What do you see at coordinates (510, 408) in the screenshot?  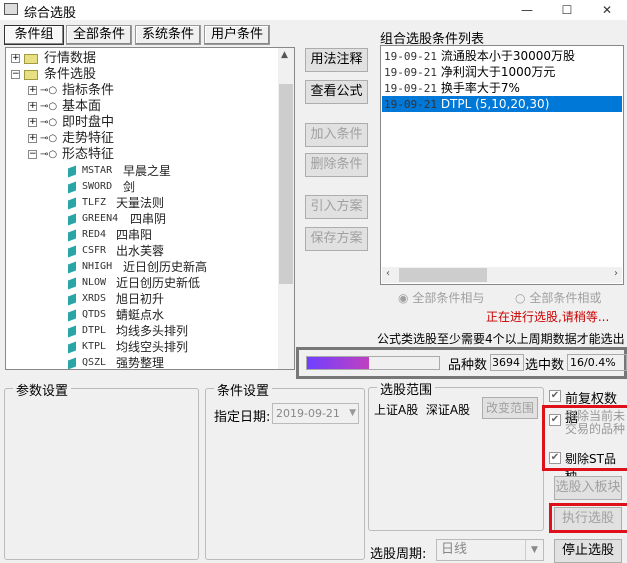 I see `change-scope-button: 改变范围` at bounding box center [510, 408].